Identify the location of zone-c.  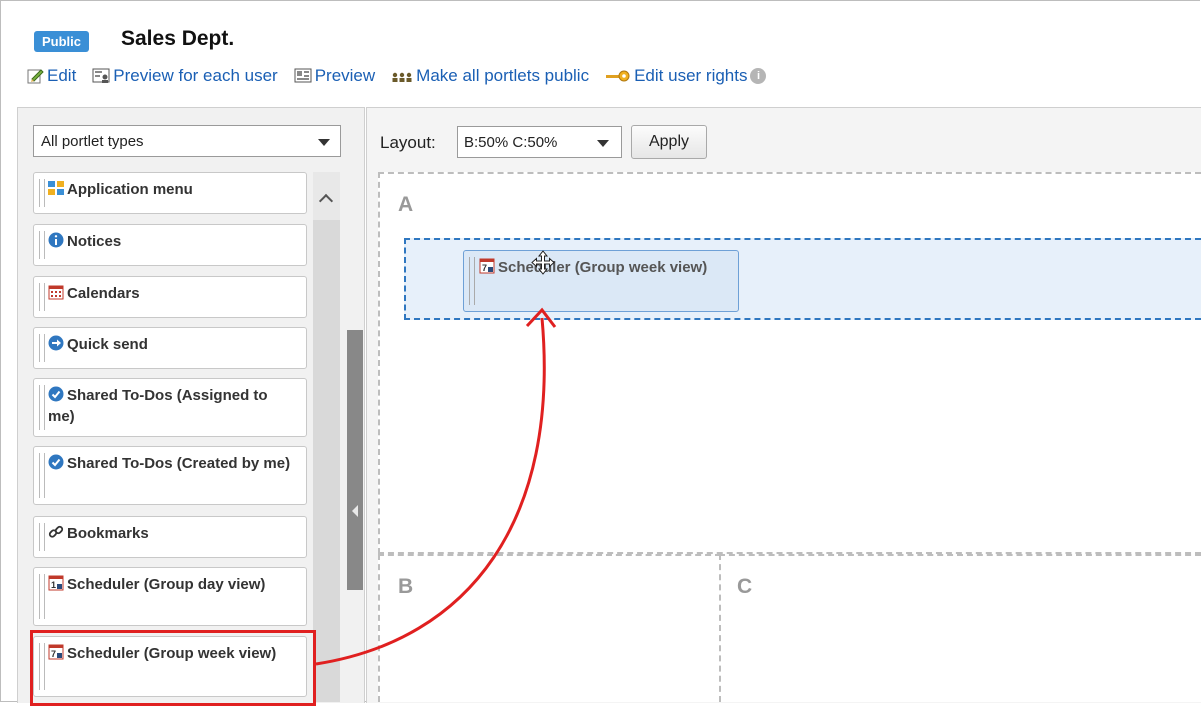
(960, 628).